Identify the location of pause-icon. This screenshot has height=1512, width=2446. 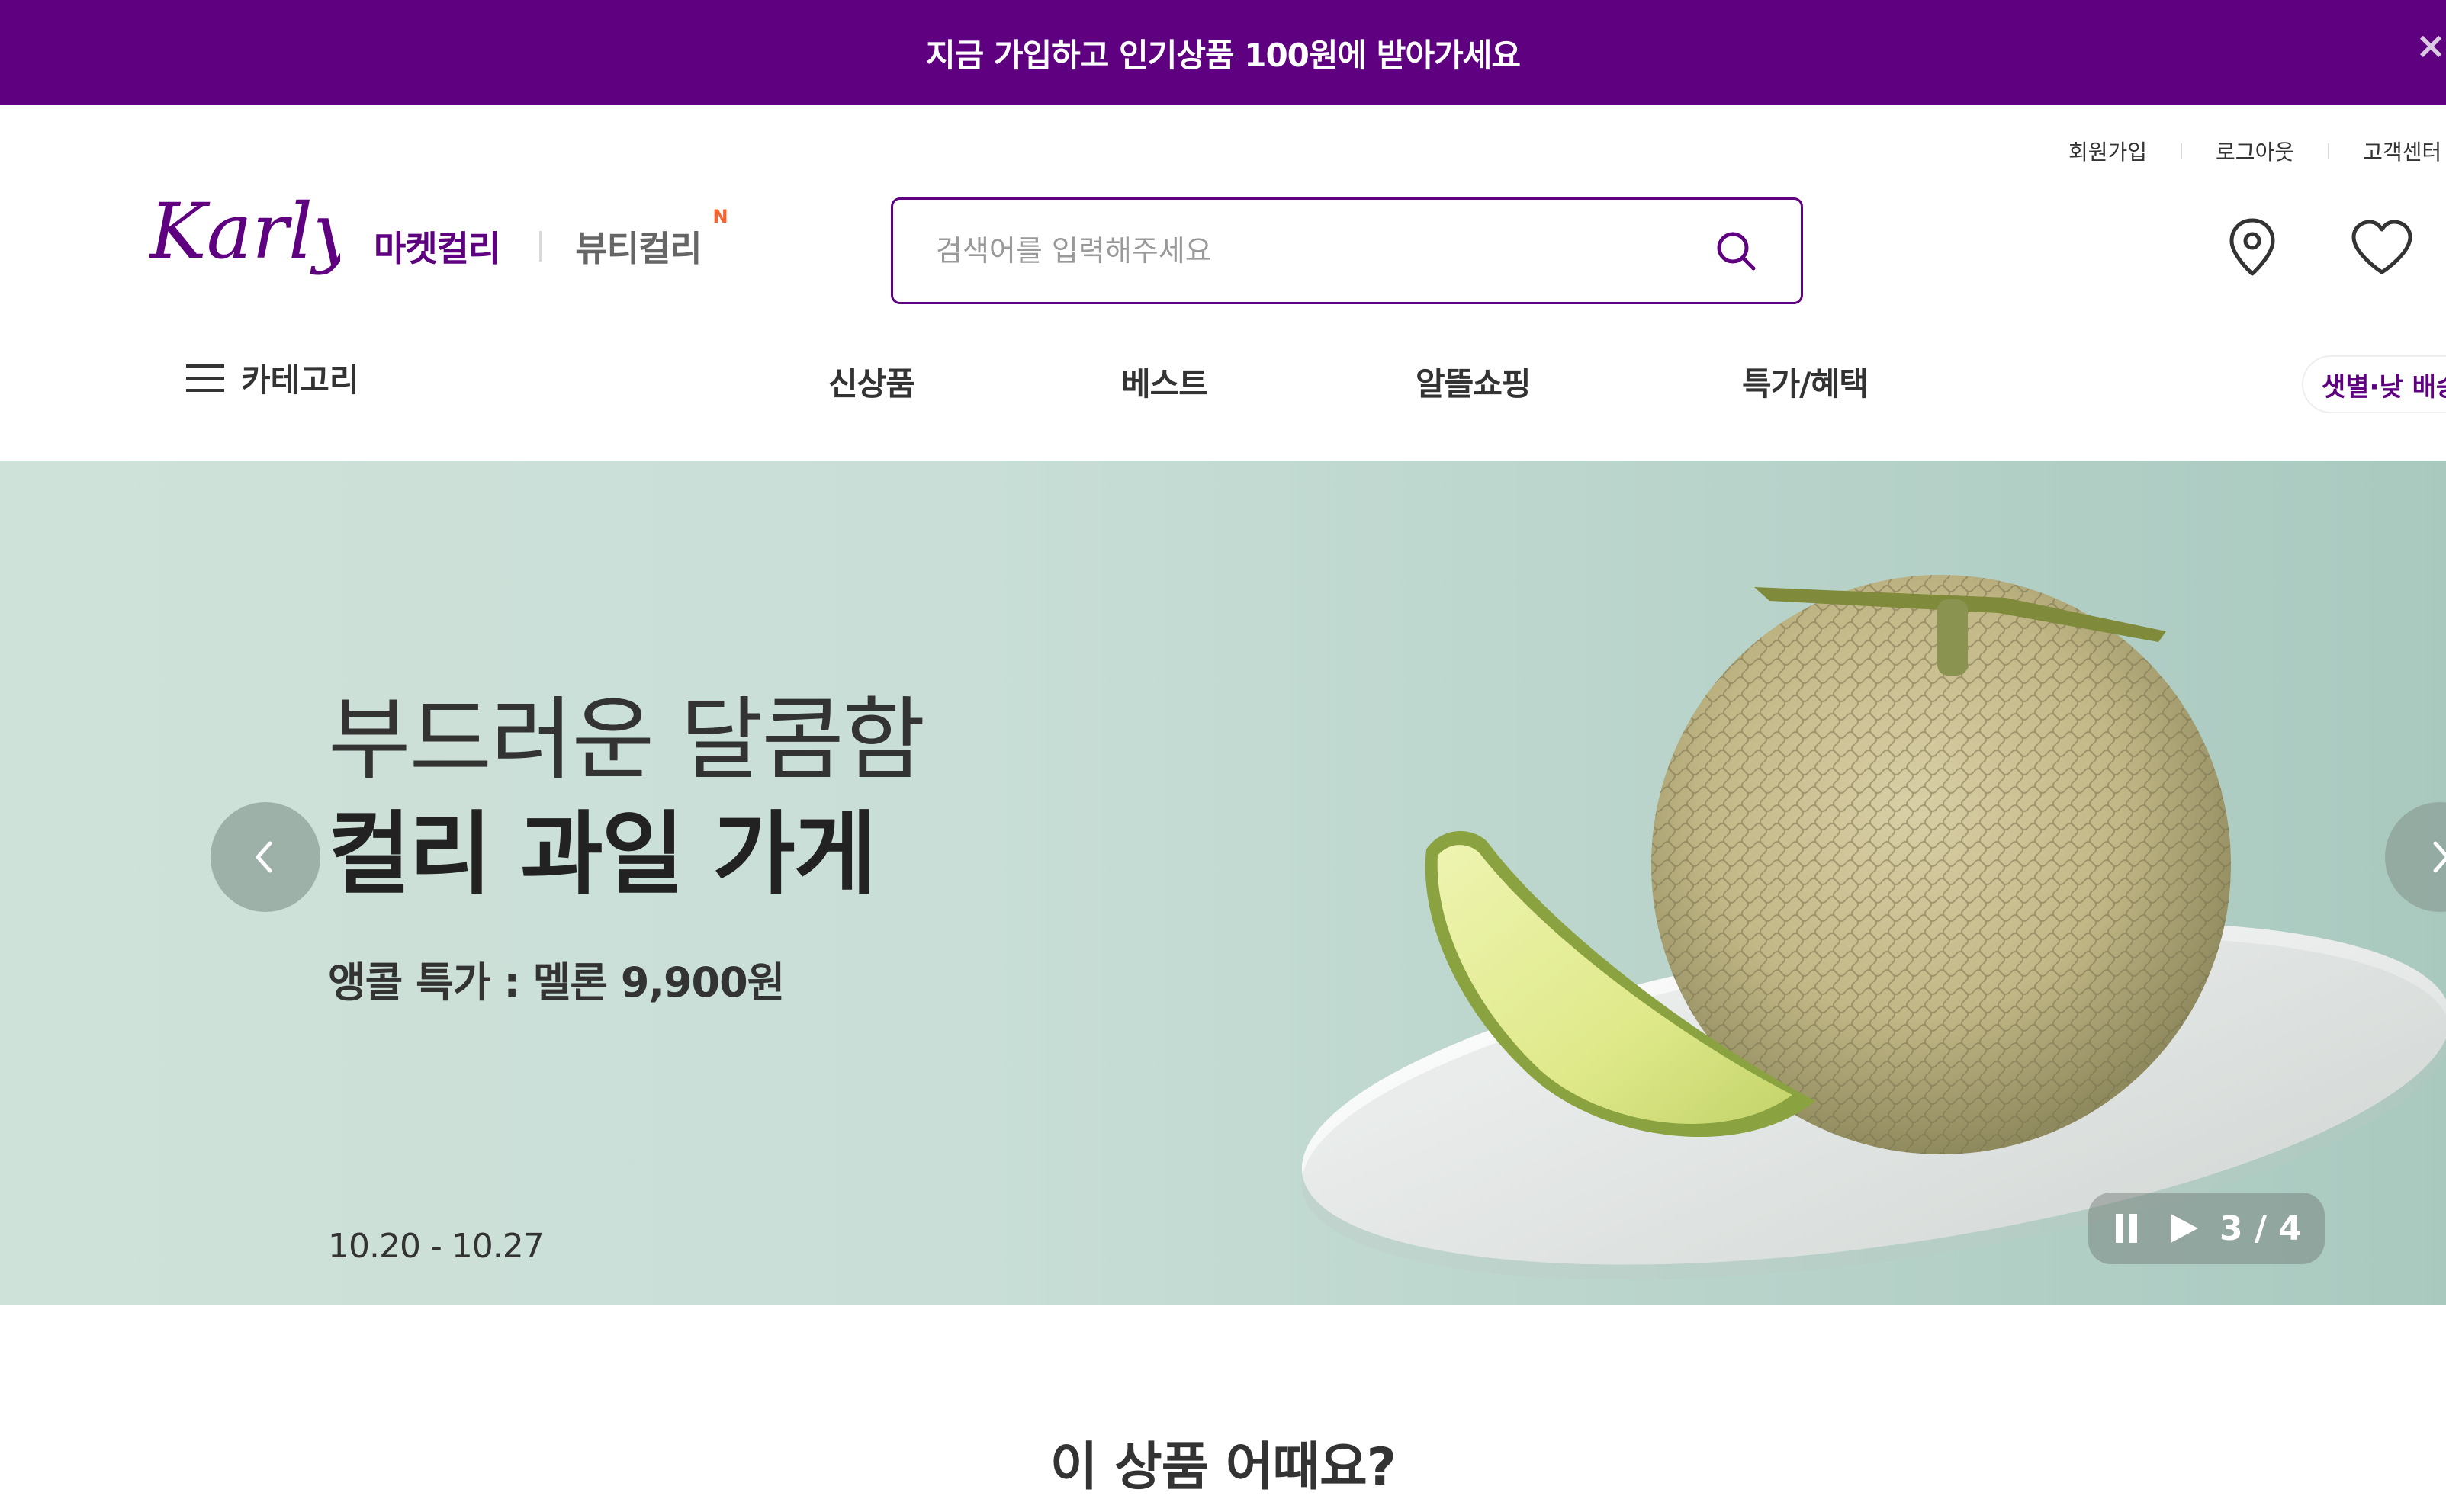
(2126, 1228).